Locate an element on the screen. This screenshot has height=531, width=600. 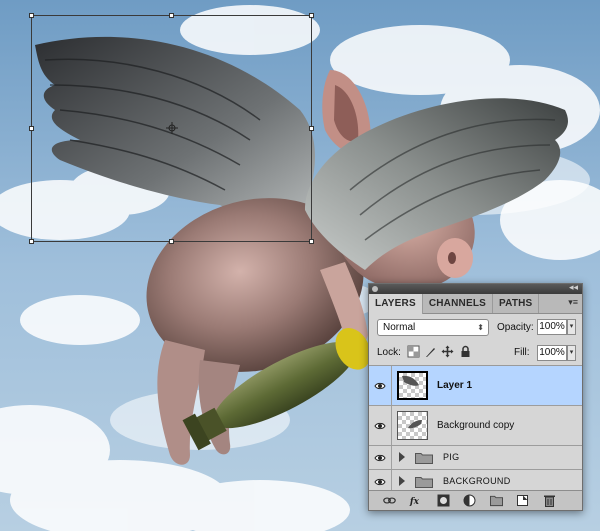
transform-handle-bottom-right is located at coordinates (311, 241).